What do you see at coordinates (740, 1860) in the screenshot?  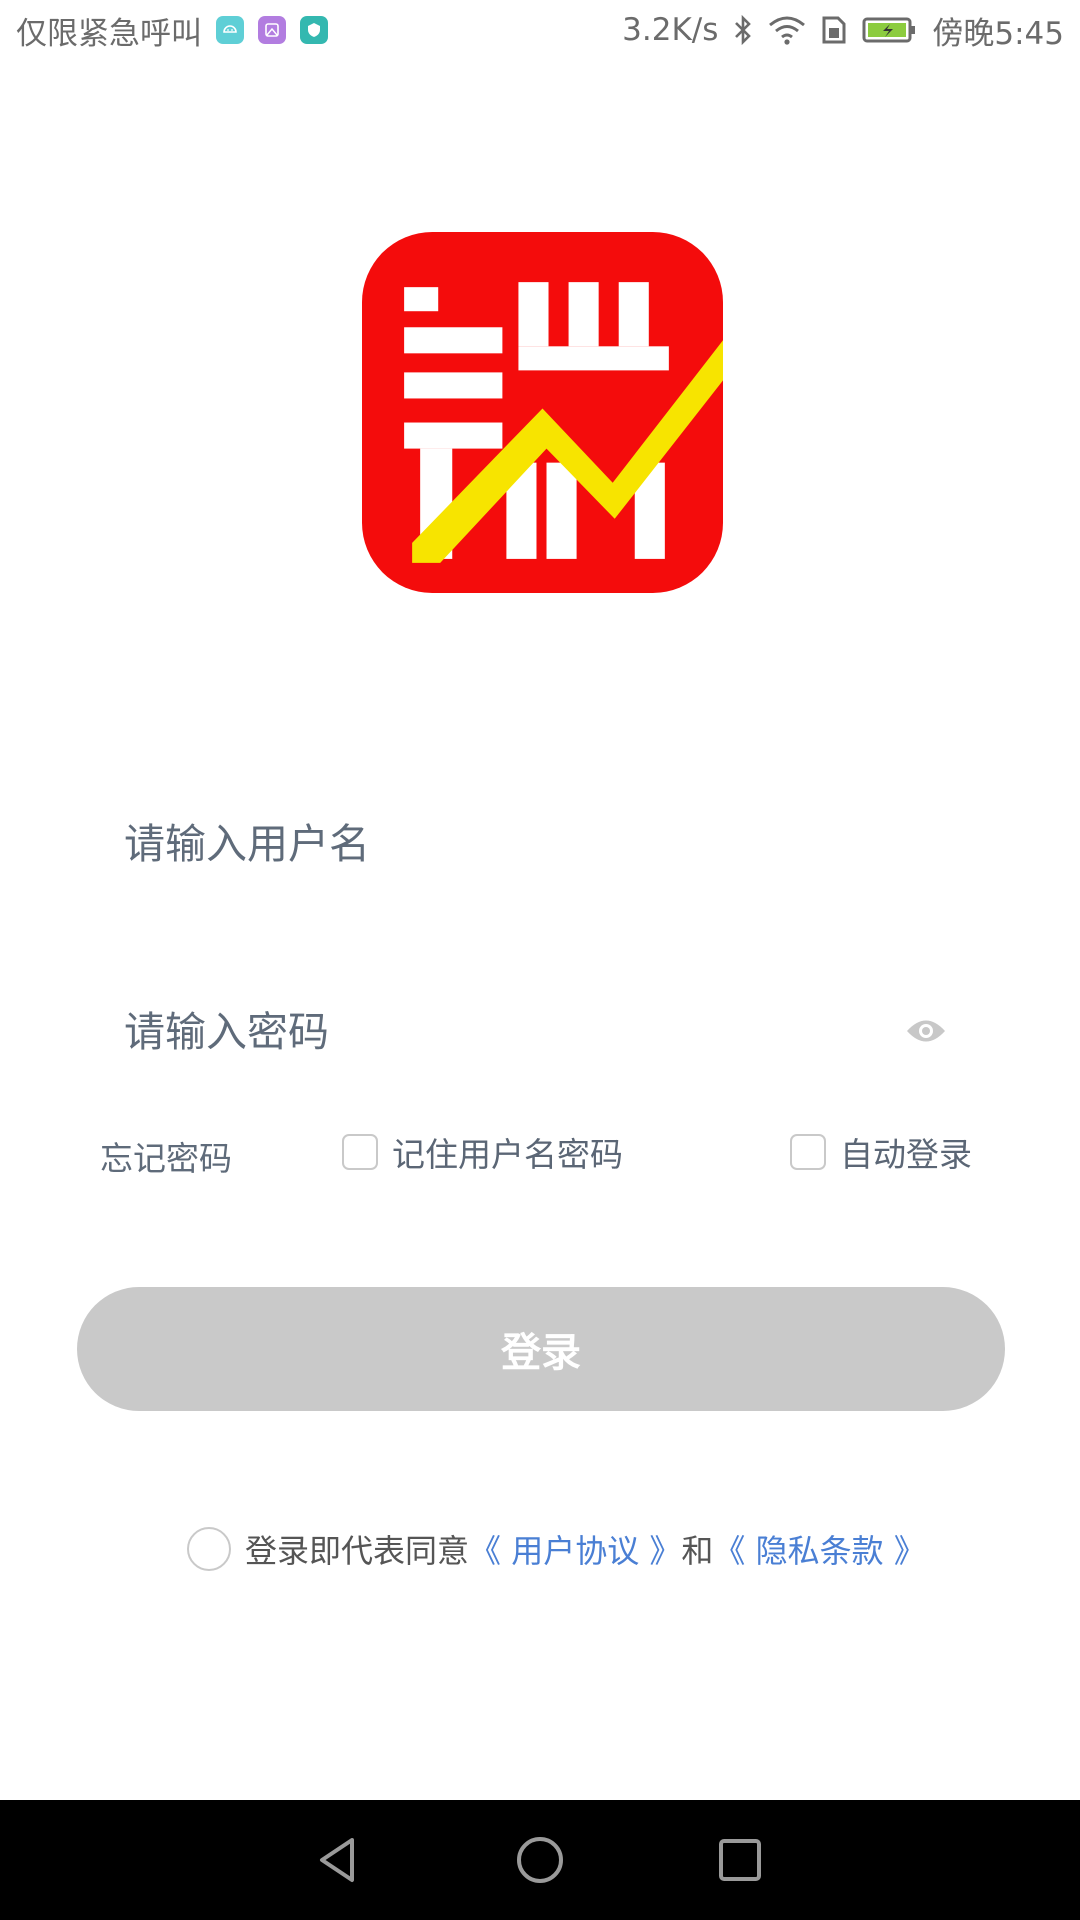 I see `recent-apps-icon` at bounding box center [740, 1860].